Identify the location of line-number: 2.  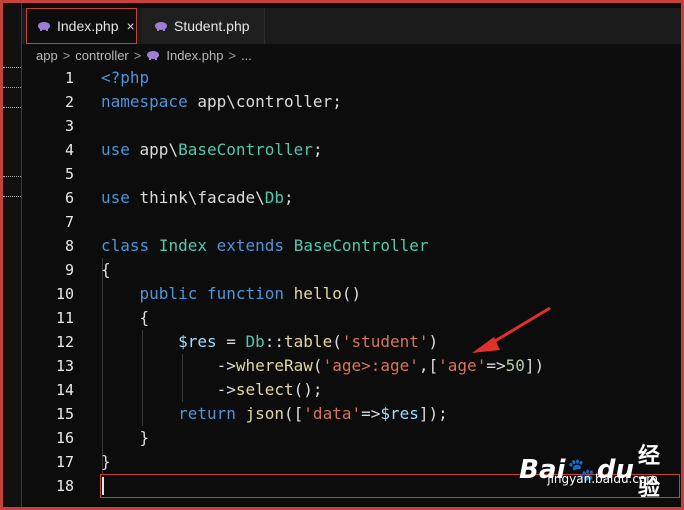
(69, 102).